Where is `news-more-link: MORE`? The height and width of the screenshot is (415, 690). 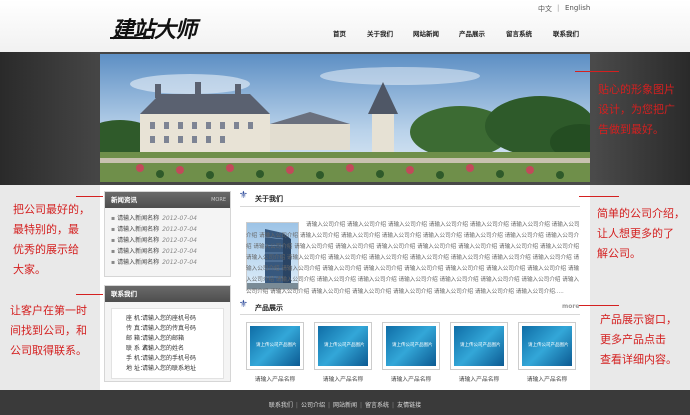 news-more-link: MORE is located at coordinates (218, 200).